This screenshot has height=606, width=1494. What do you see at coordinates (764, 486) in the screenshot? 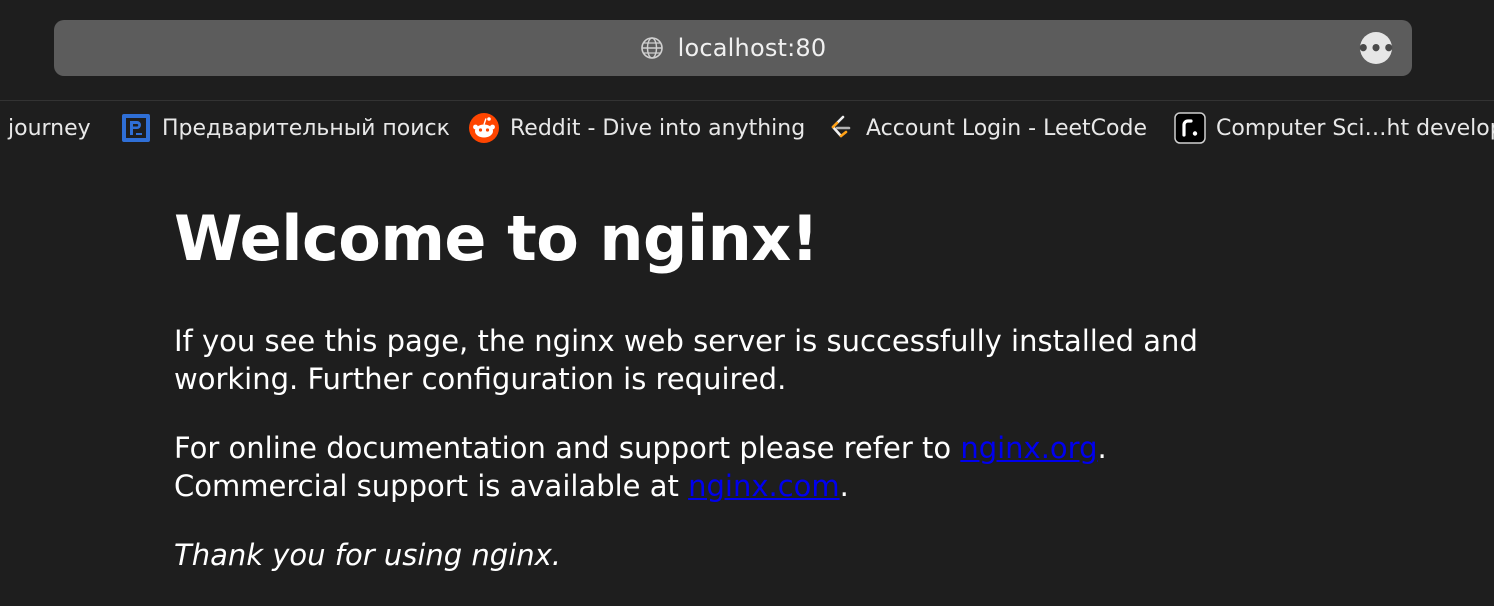
I see `nginx-com-link: nginx.com` at bounding box center [764, 486].